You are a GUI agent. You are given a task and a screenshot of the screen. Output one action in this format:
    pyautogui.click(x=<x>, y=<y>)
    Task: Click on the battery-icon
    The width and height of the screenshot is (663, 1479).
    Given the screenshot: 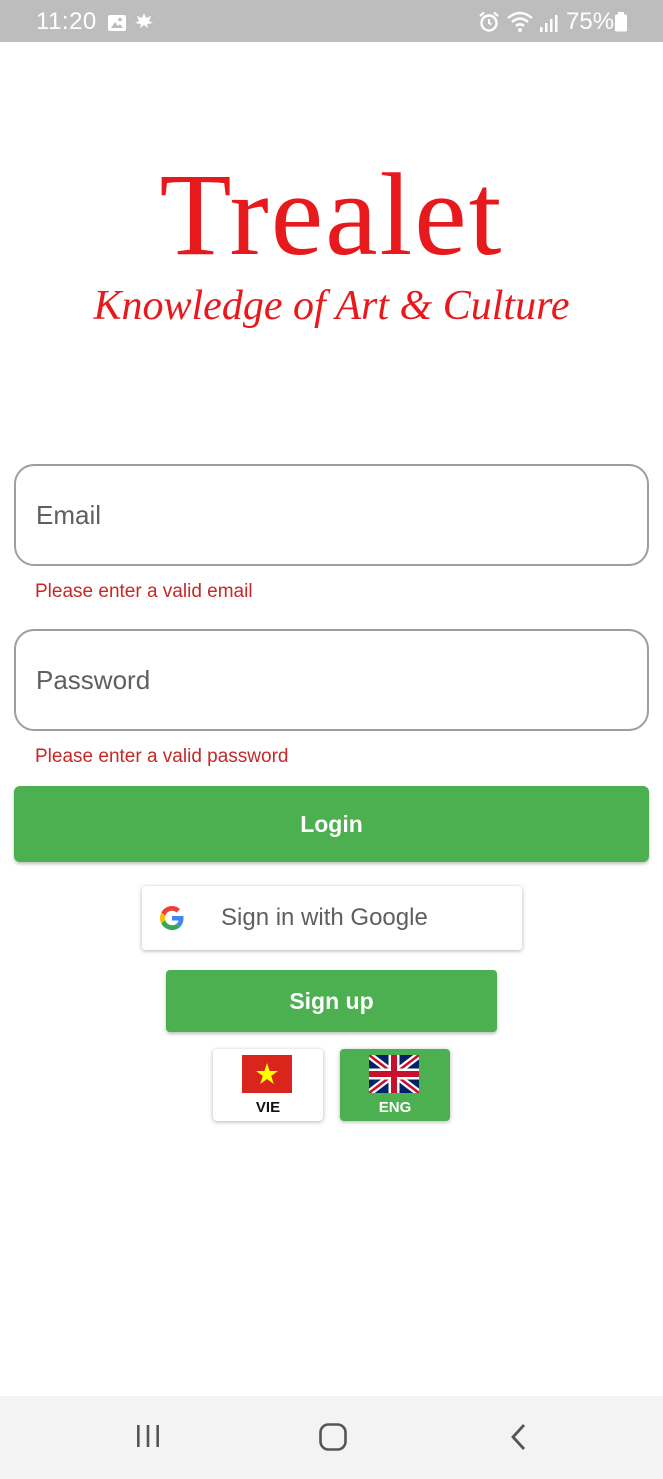 What is the action you would take?
    pyautogui.click(x=621, y=24)
    